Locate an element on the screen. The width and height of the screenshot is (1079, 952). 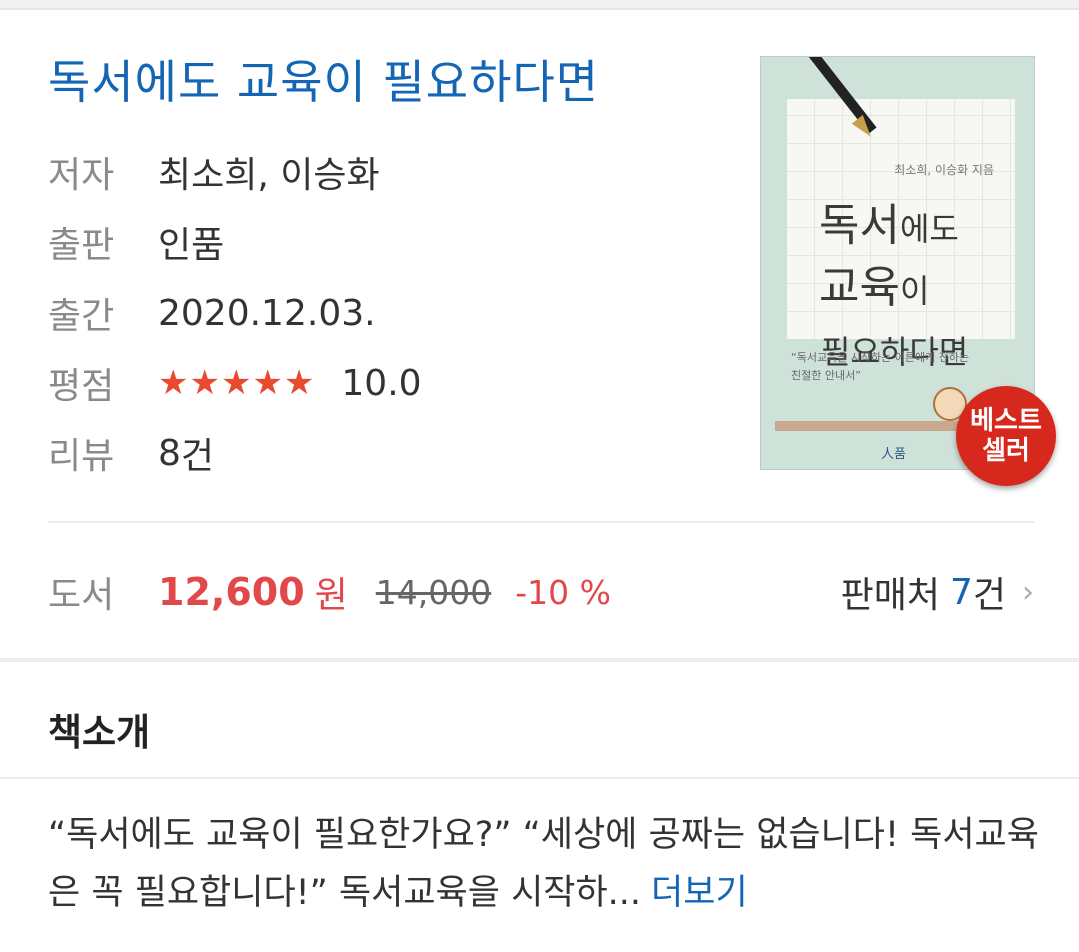
cover-title-line2: 교육이 is located at coordinates (874, 287).